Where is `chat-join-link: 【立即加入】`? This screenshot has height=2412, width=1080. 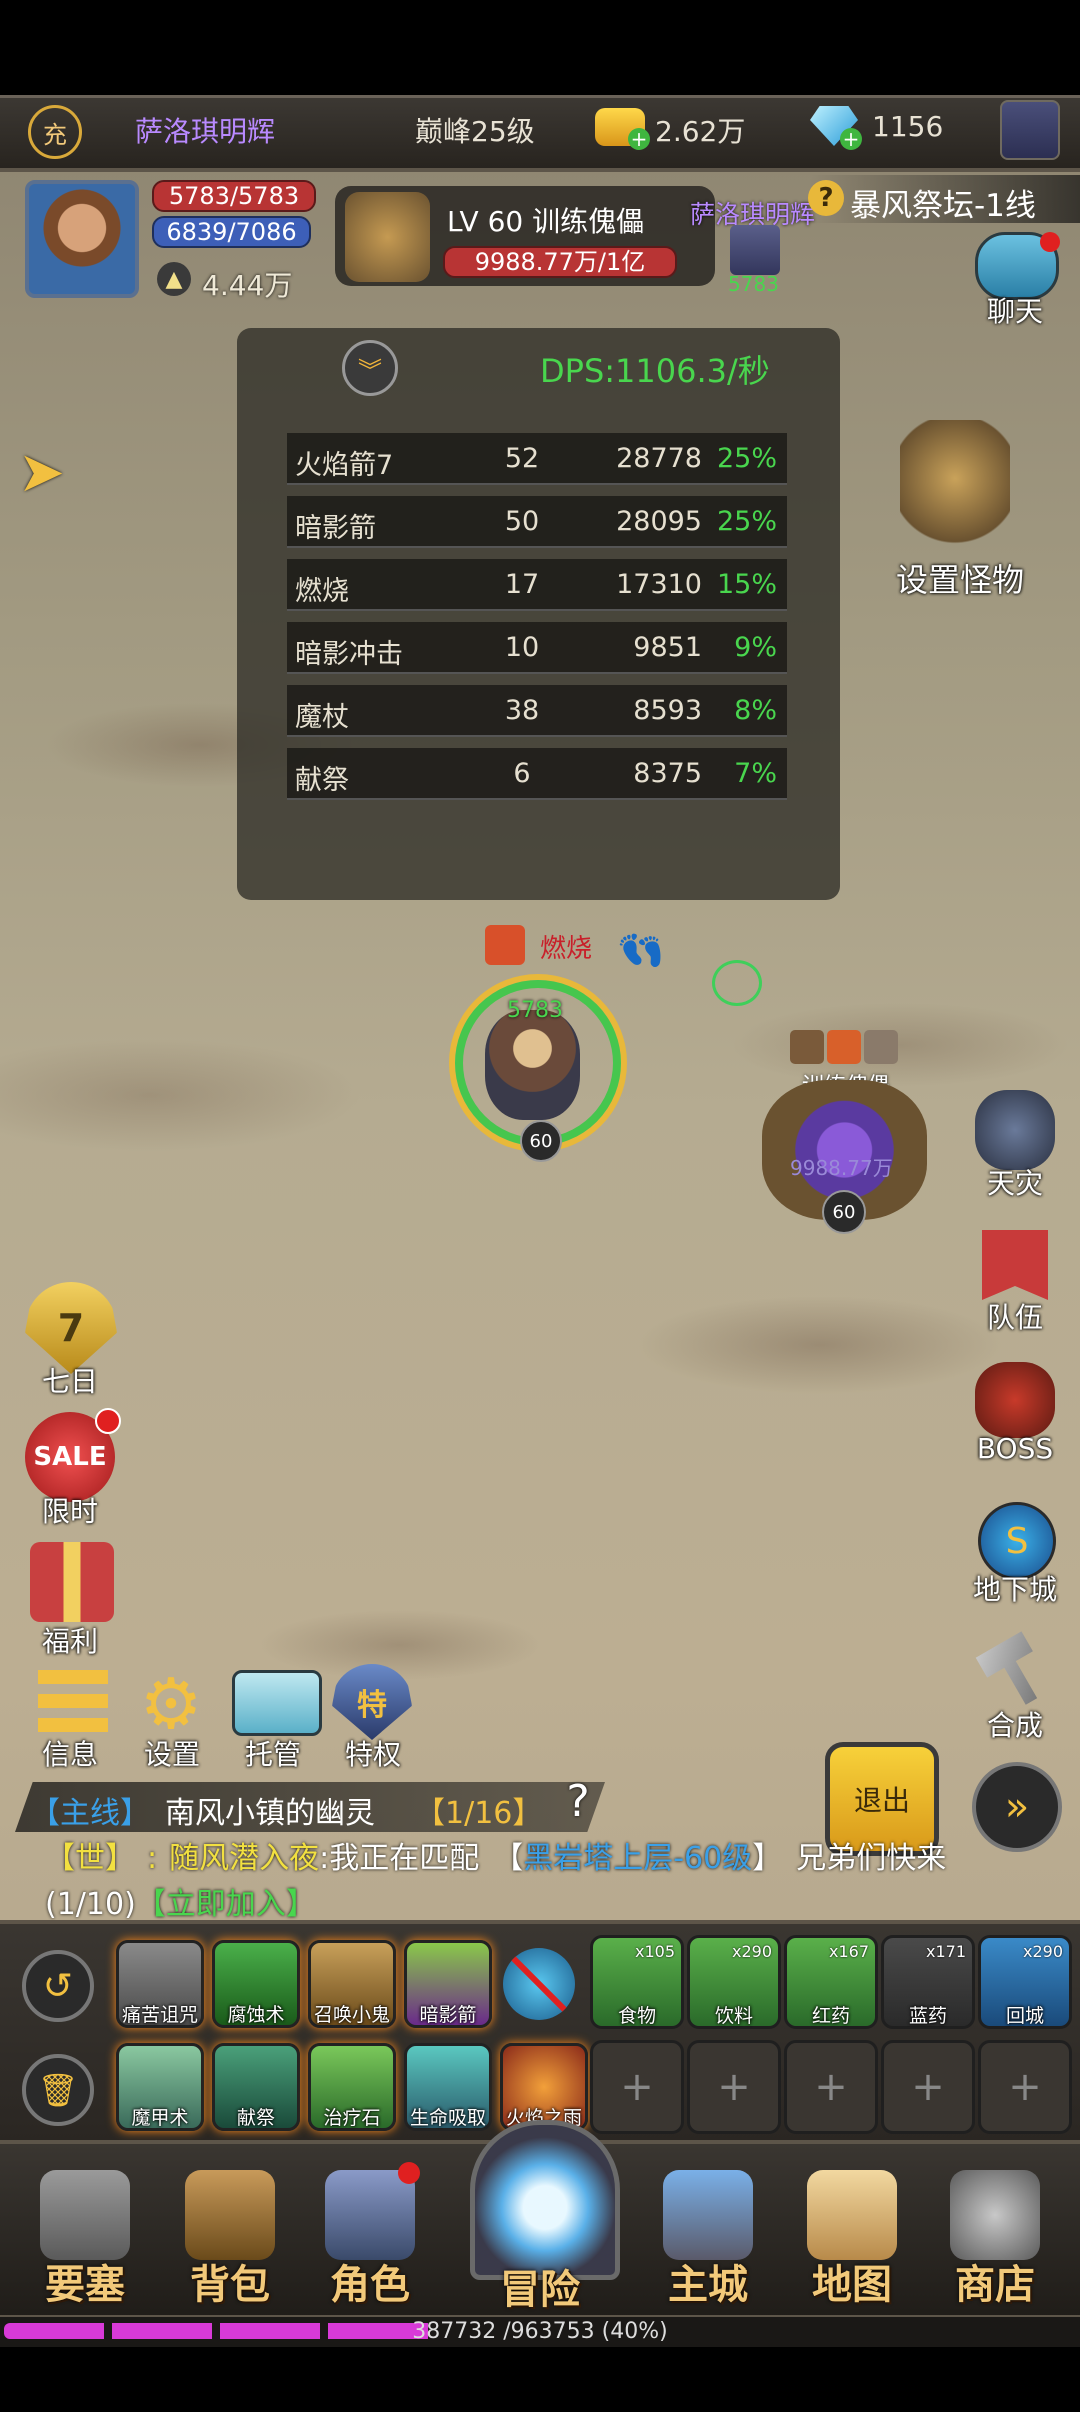
chat-join-link: 【立即加入】 is located at coordinates (226, 1904).